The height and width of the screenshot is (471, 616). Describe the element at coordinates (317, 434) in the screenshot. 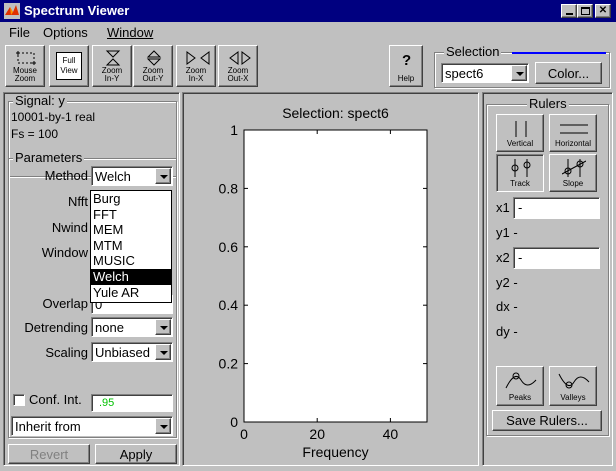

I see `x-tick-label: 20` at that location.